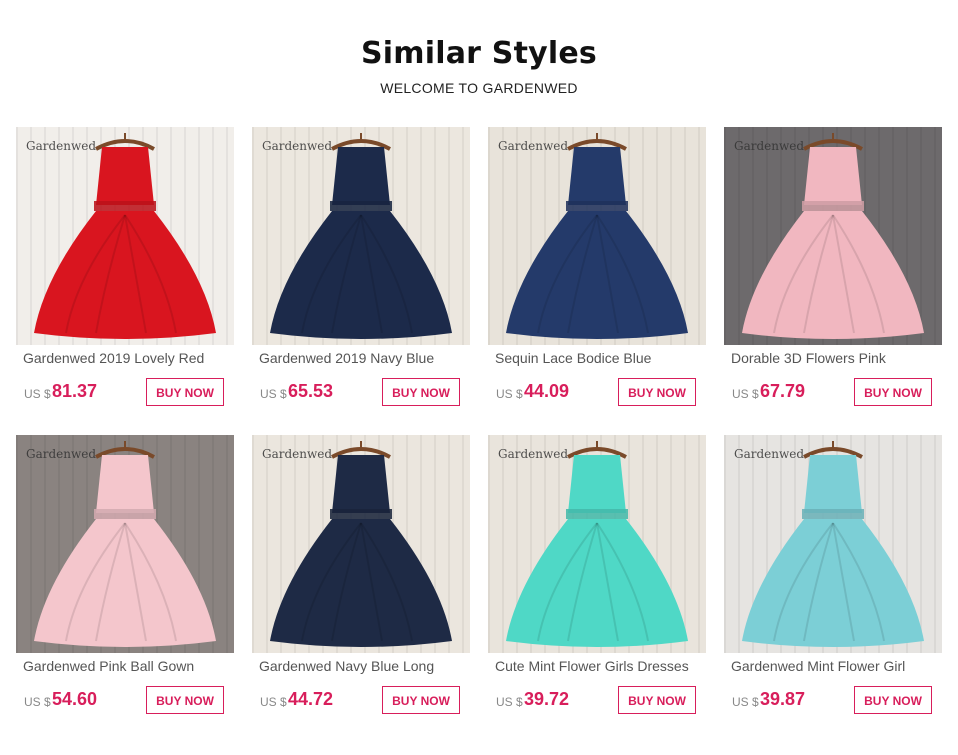  What do you see at coordinates (75, 391) in the screenshot?
I see `product-price: 81.37` at bounding box center [75, 391].